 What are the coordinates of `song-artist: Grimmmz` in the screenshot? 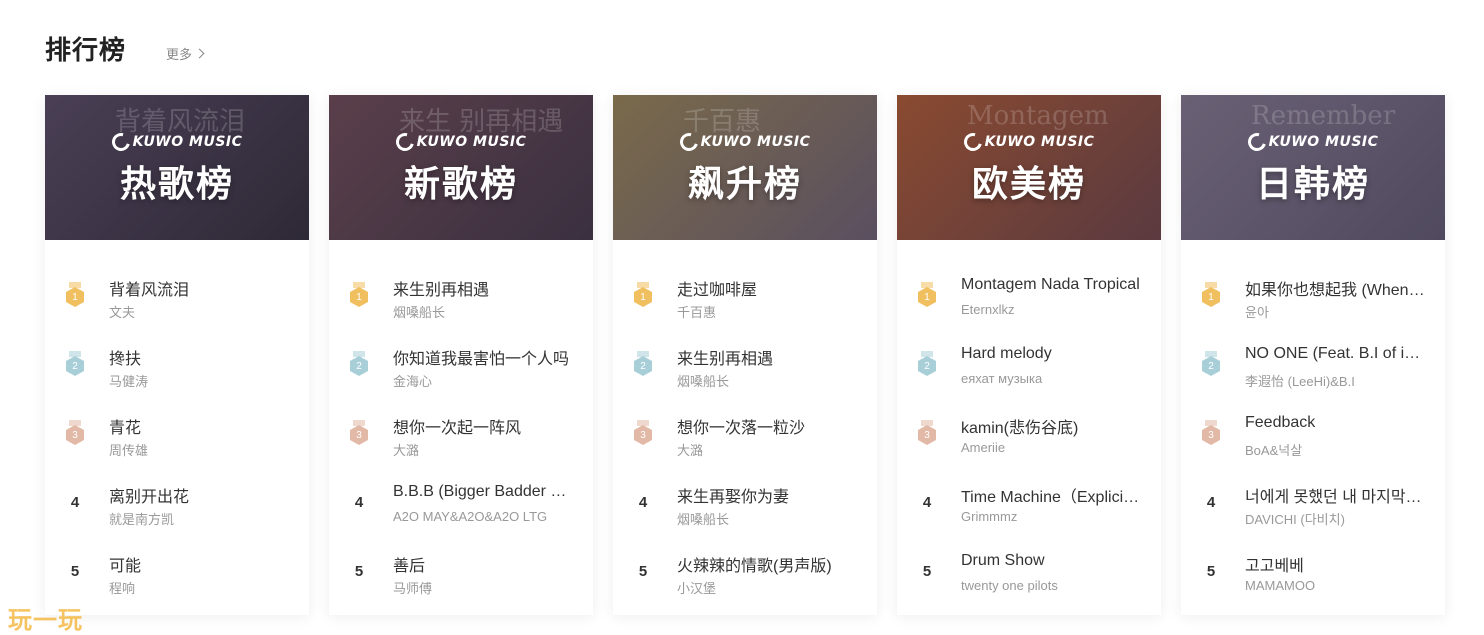 It's located at (1051, 516).